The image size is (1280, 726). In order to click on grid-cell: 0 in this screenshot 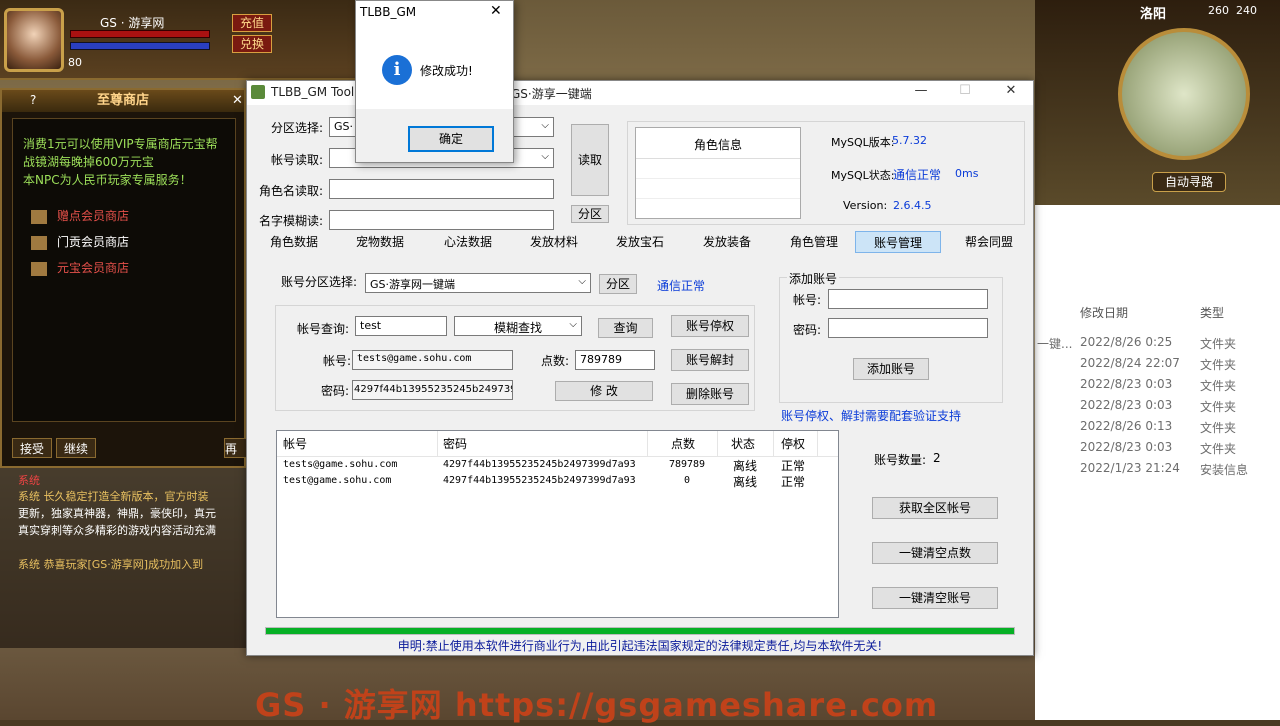, I will do `click(687, 480)`.